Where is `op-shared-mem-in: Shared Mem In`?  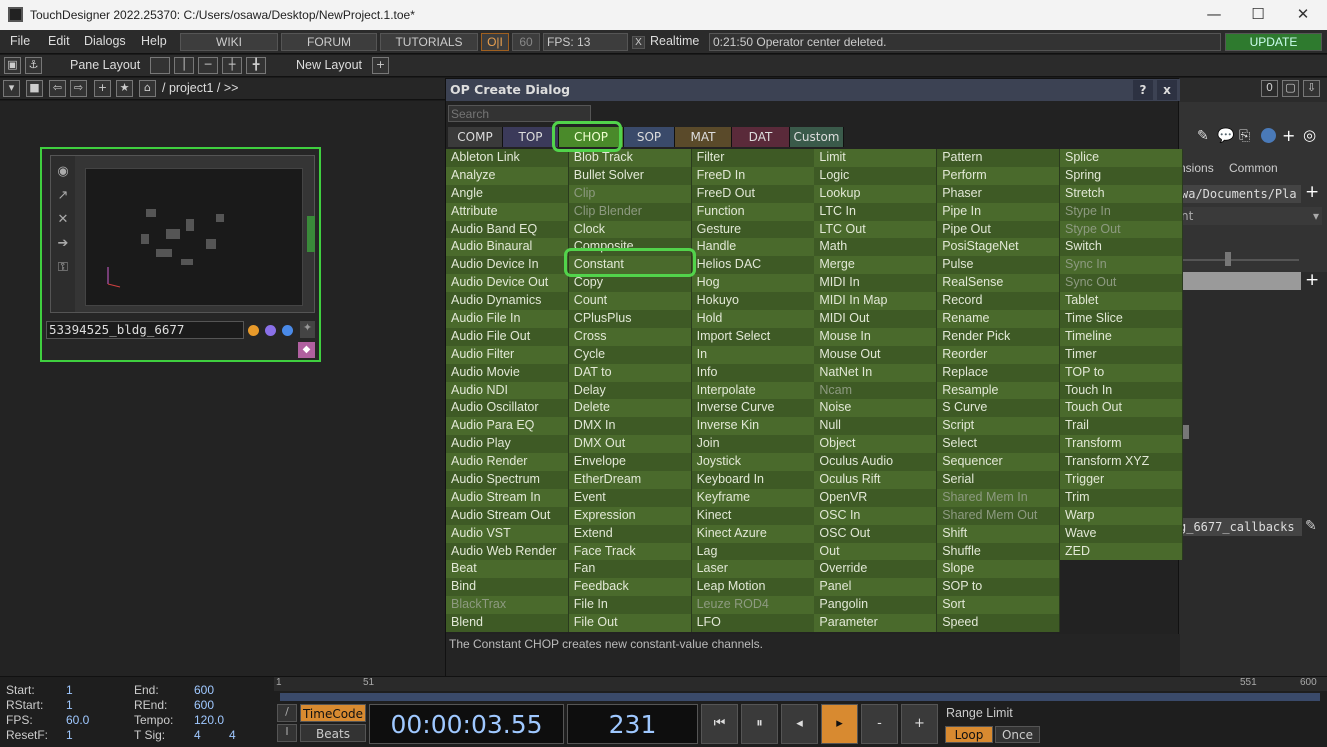 op-shared-mem-in: Shared Mem In is located at coordinates (999, 497).